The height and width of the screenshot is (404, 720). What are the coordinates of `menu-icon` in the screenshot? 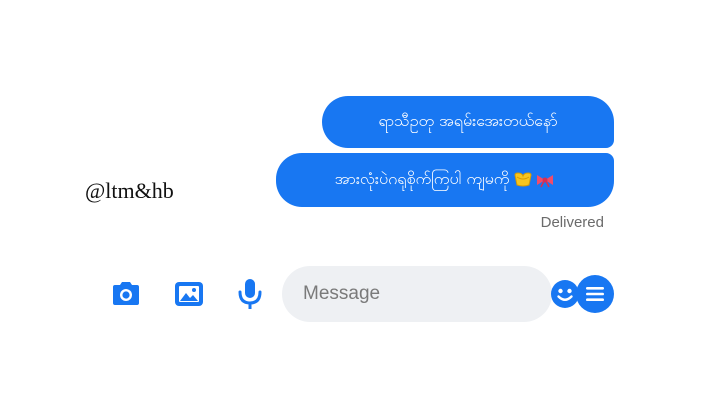 It's located at (595, 294).